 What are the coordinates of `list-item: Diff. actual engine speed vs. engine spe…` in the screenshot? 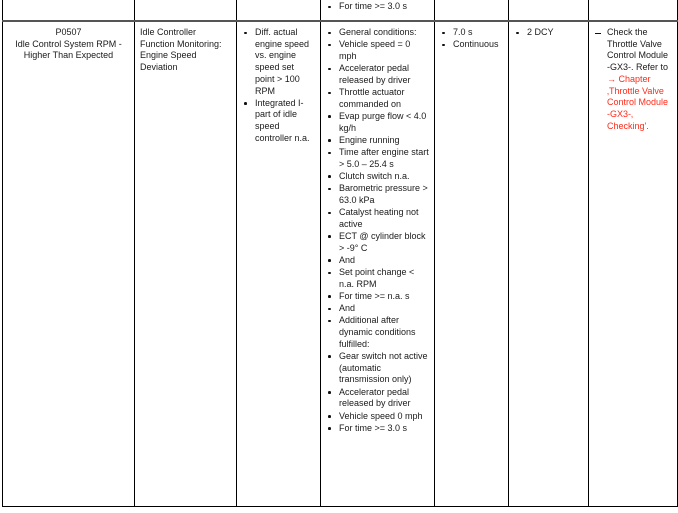 It's located at (278, 62).